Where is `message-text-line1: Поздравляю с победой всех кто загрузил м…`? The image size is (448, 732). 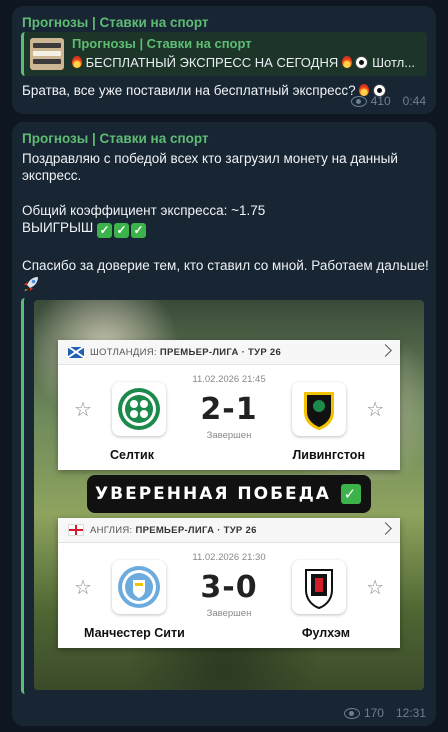 message-text-line1: Поздравляю с победой всех кто загрузил м… is located at coordinates (210, 167).